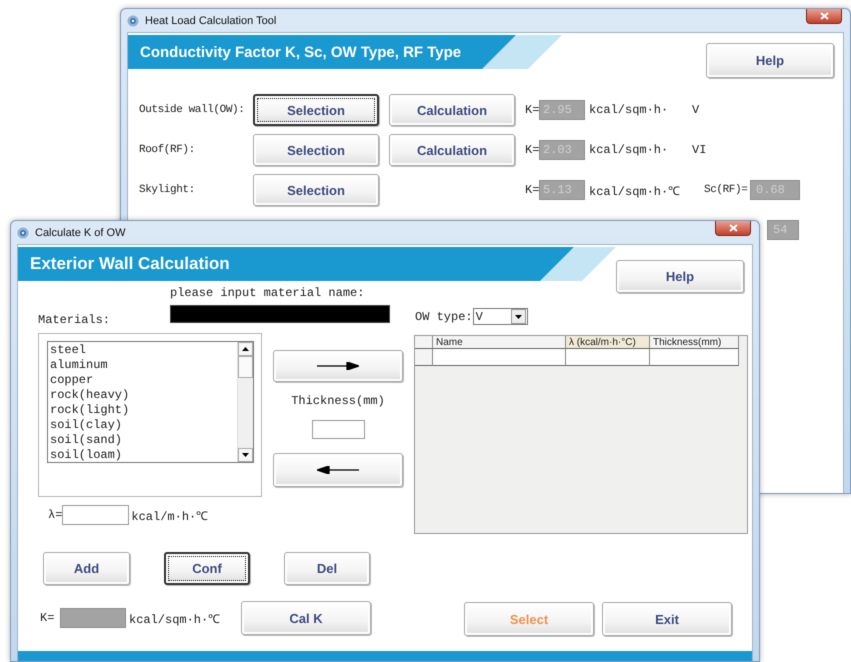 The height and width of the screenshot is (662, 851). Describe the element at coordinates (696, 110) in the screenshot. I see `type-value: V` at that location.